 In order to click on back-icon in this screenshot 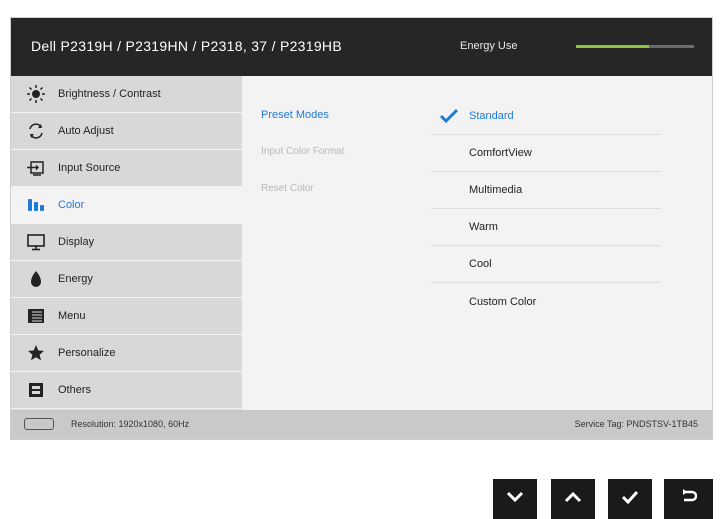, I will do `click(689, 499)`.